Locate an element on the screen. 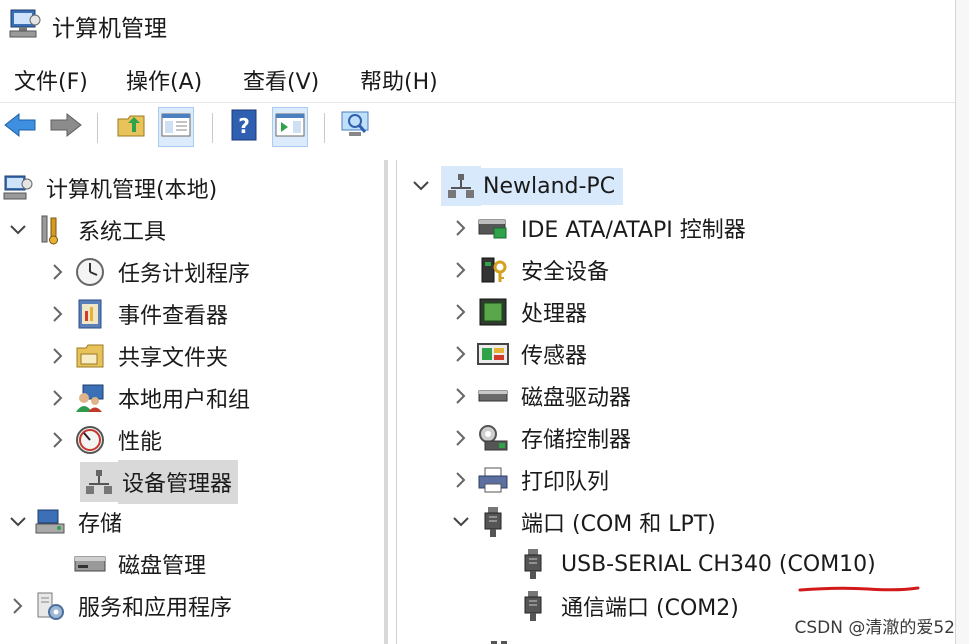  shared-folder-icon is located at coordinates (90, 356).